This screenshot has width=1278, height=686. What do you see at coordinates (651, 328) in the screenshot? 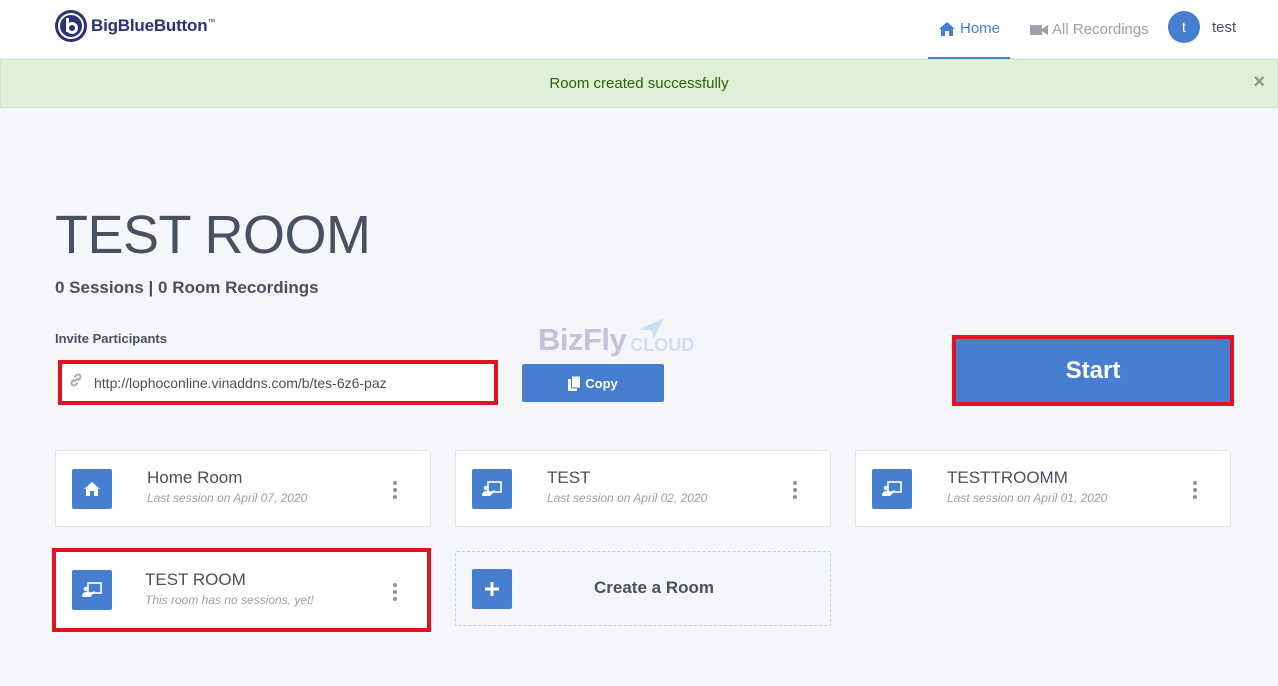
I see `paper-plane-icon` at bounding box center [651, 328].